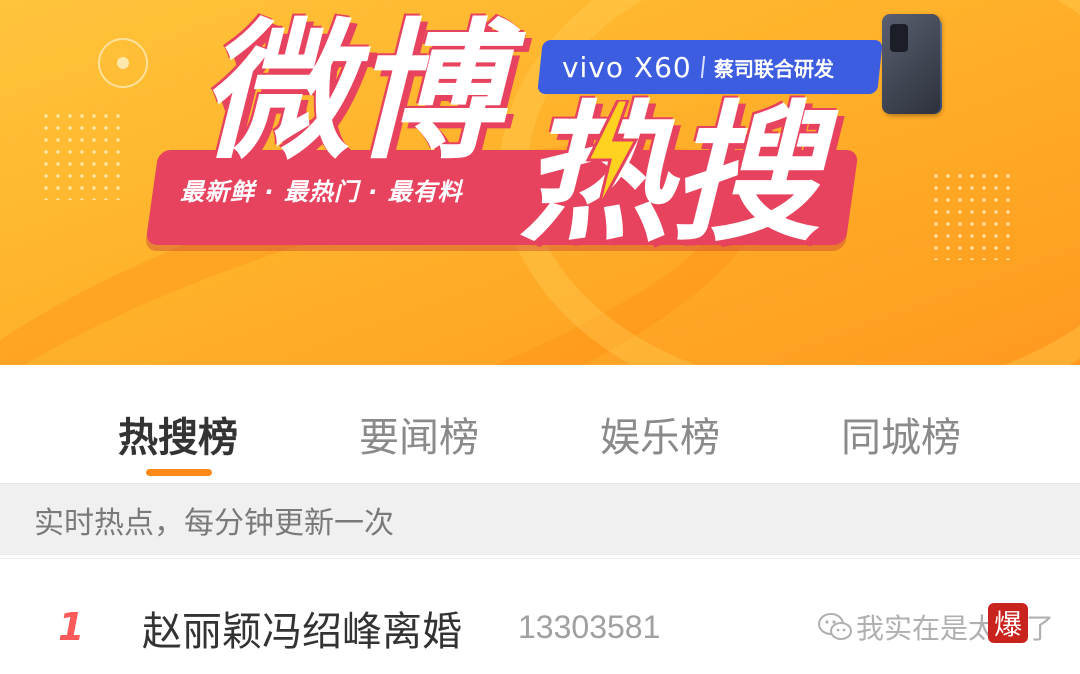  Describe the element at coordinates (773, 68) in the screenshot. I see `sponsor-tagline: 蔡司联合研发` at that location.